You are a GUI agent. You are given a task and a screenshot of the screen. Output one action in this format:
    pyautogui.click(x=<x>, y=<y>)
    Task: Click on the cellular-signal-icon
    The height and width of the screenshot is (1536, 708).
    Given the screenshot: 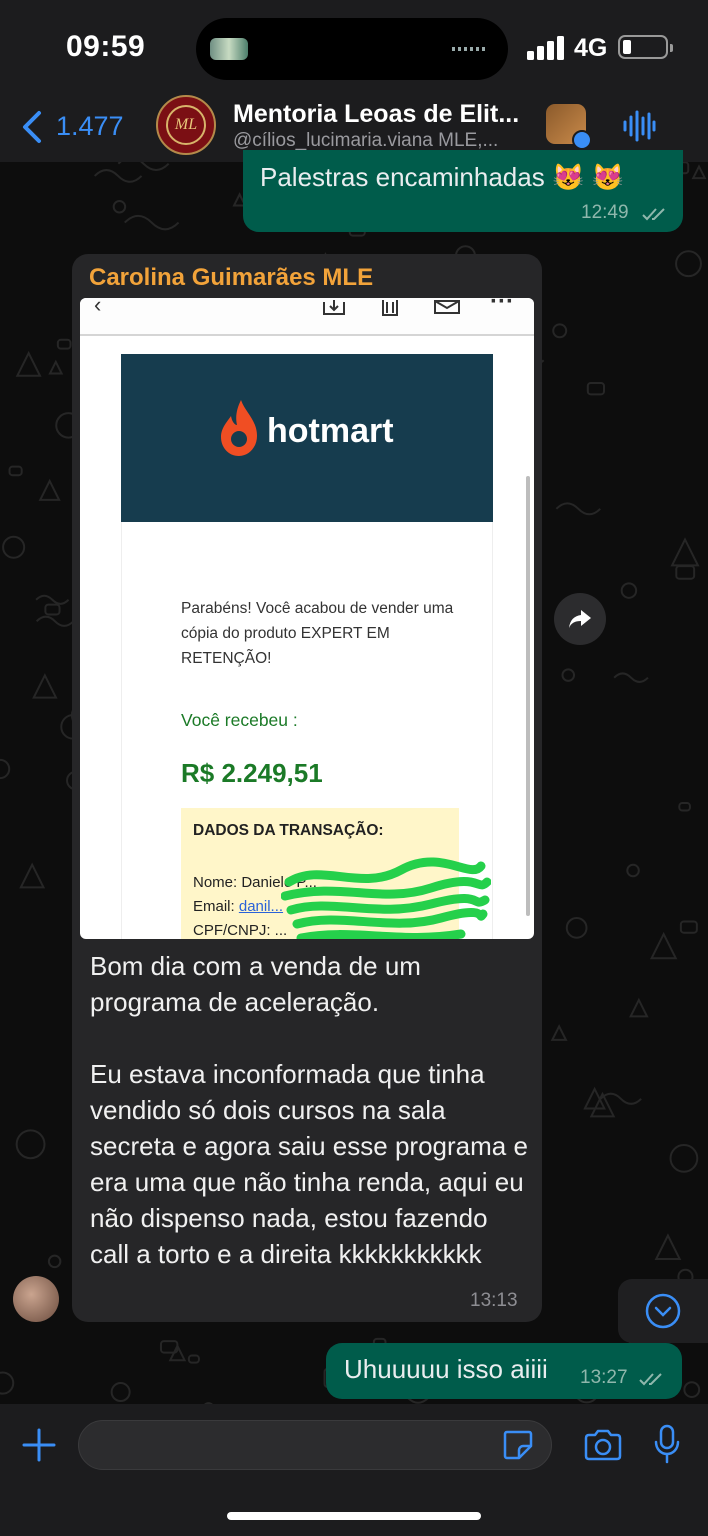 What is the action you would take?
    pyautogui.click(x=546, y=48)
    